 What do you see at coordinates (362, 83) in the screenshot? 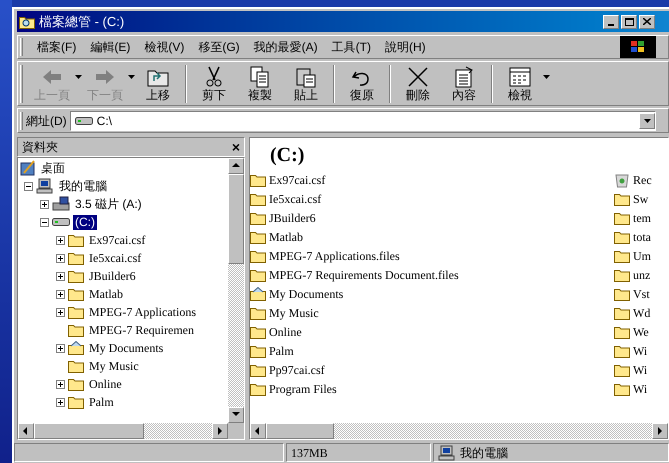
I see `toolbar-button: 復原` at bounding box center [362, 83].